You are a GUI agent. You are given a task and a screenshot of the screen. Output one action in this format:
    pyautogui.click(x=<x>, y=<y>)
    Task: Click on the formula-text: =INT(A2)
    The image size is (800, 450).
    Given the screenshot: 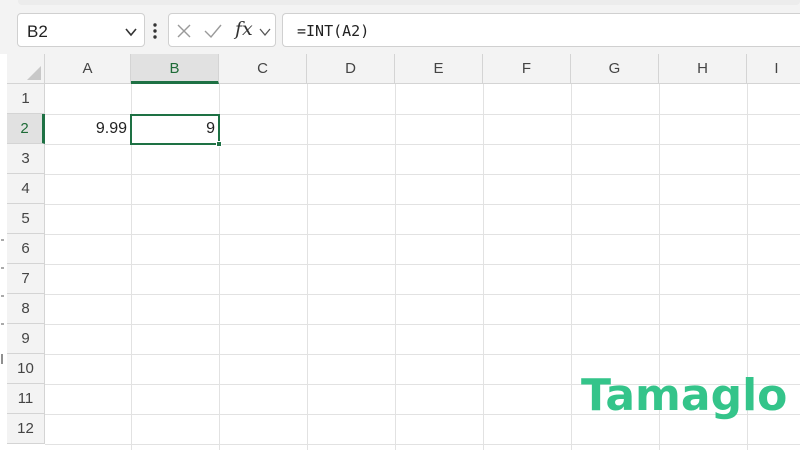 What is the action you would take?
    pyautogui.click(x=333, y=31)
    